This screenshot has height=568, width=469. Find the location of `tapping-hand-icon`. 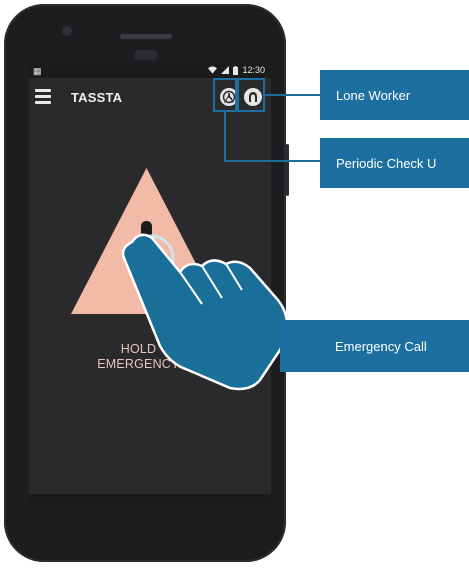

tapping-hand-icon is located at coordinates (205, 312).